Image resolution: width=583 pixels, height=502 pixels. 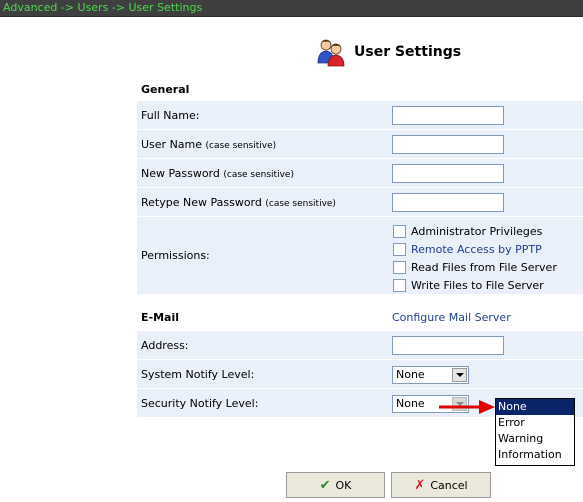 What do you see at coordinates (467, 407) in the screenshot?
I see `pointer-arrow-icon` at bounding box center [467, 407].